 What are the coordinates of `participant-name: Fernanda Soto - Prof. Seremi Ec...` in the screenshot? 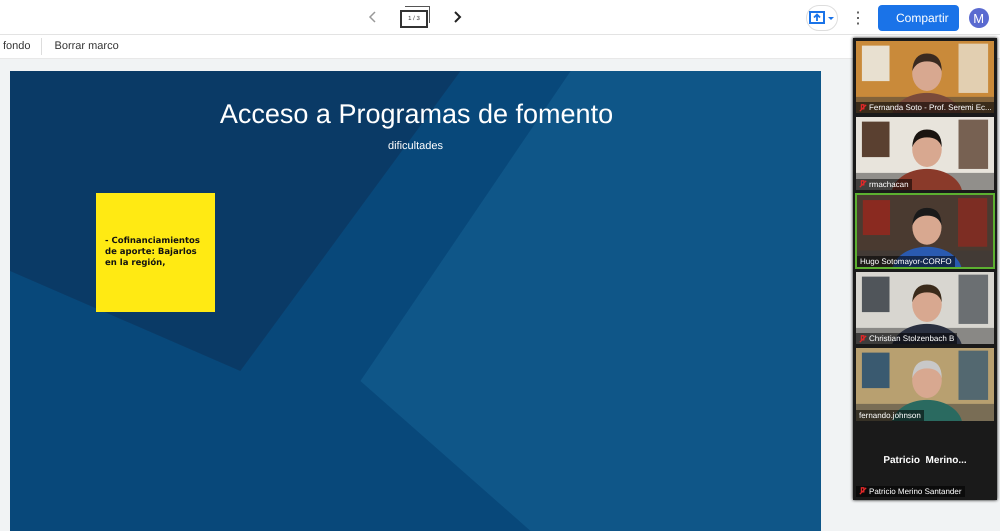 It's located at (930, 107).